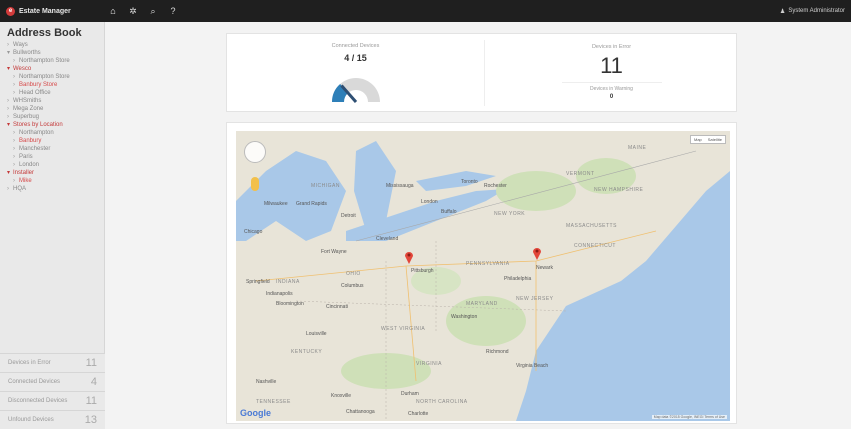 Image resolution: width=851 pixels, height=429 pixels. I want to click on map-label: Chicago, so click(253, 232).